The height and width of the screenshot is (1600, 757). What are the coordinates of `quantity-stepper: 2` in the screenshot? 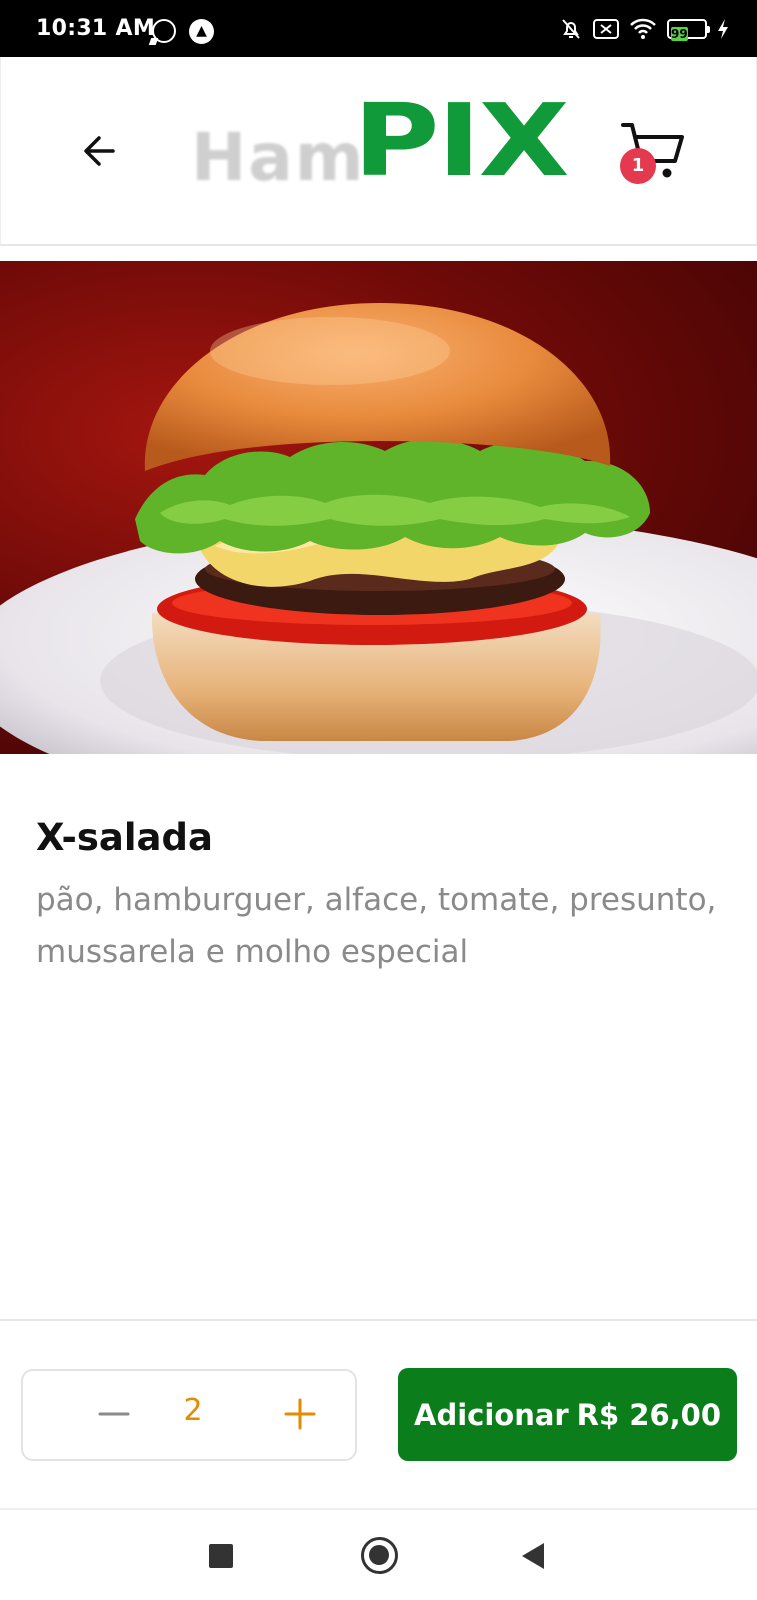 It's located at (189, 1415).